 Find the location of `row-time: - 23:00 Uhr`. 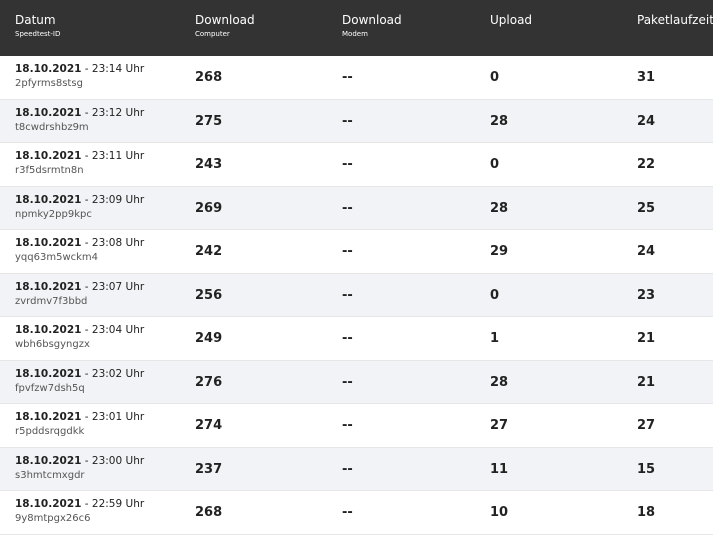

row-time: - 23:00 Uhr is located at coordinates (114, 460).